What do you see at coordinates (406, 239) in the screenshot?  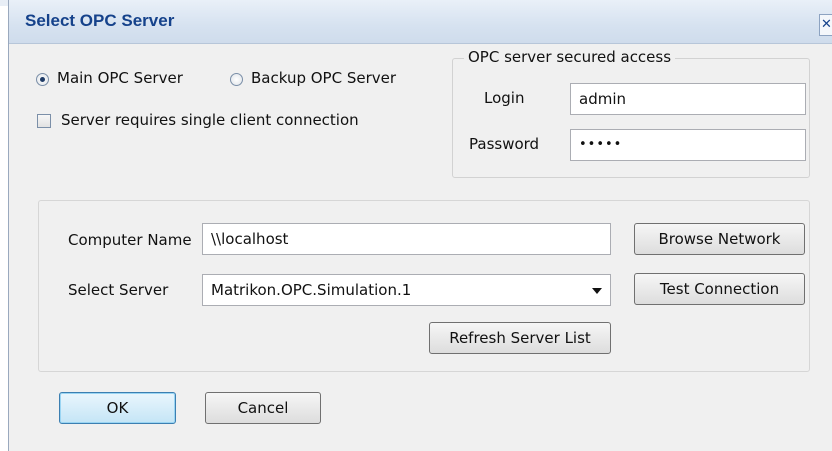 I see `computer-name-field: \\localhost` at bounding box center [406, 239].